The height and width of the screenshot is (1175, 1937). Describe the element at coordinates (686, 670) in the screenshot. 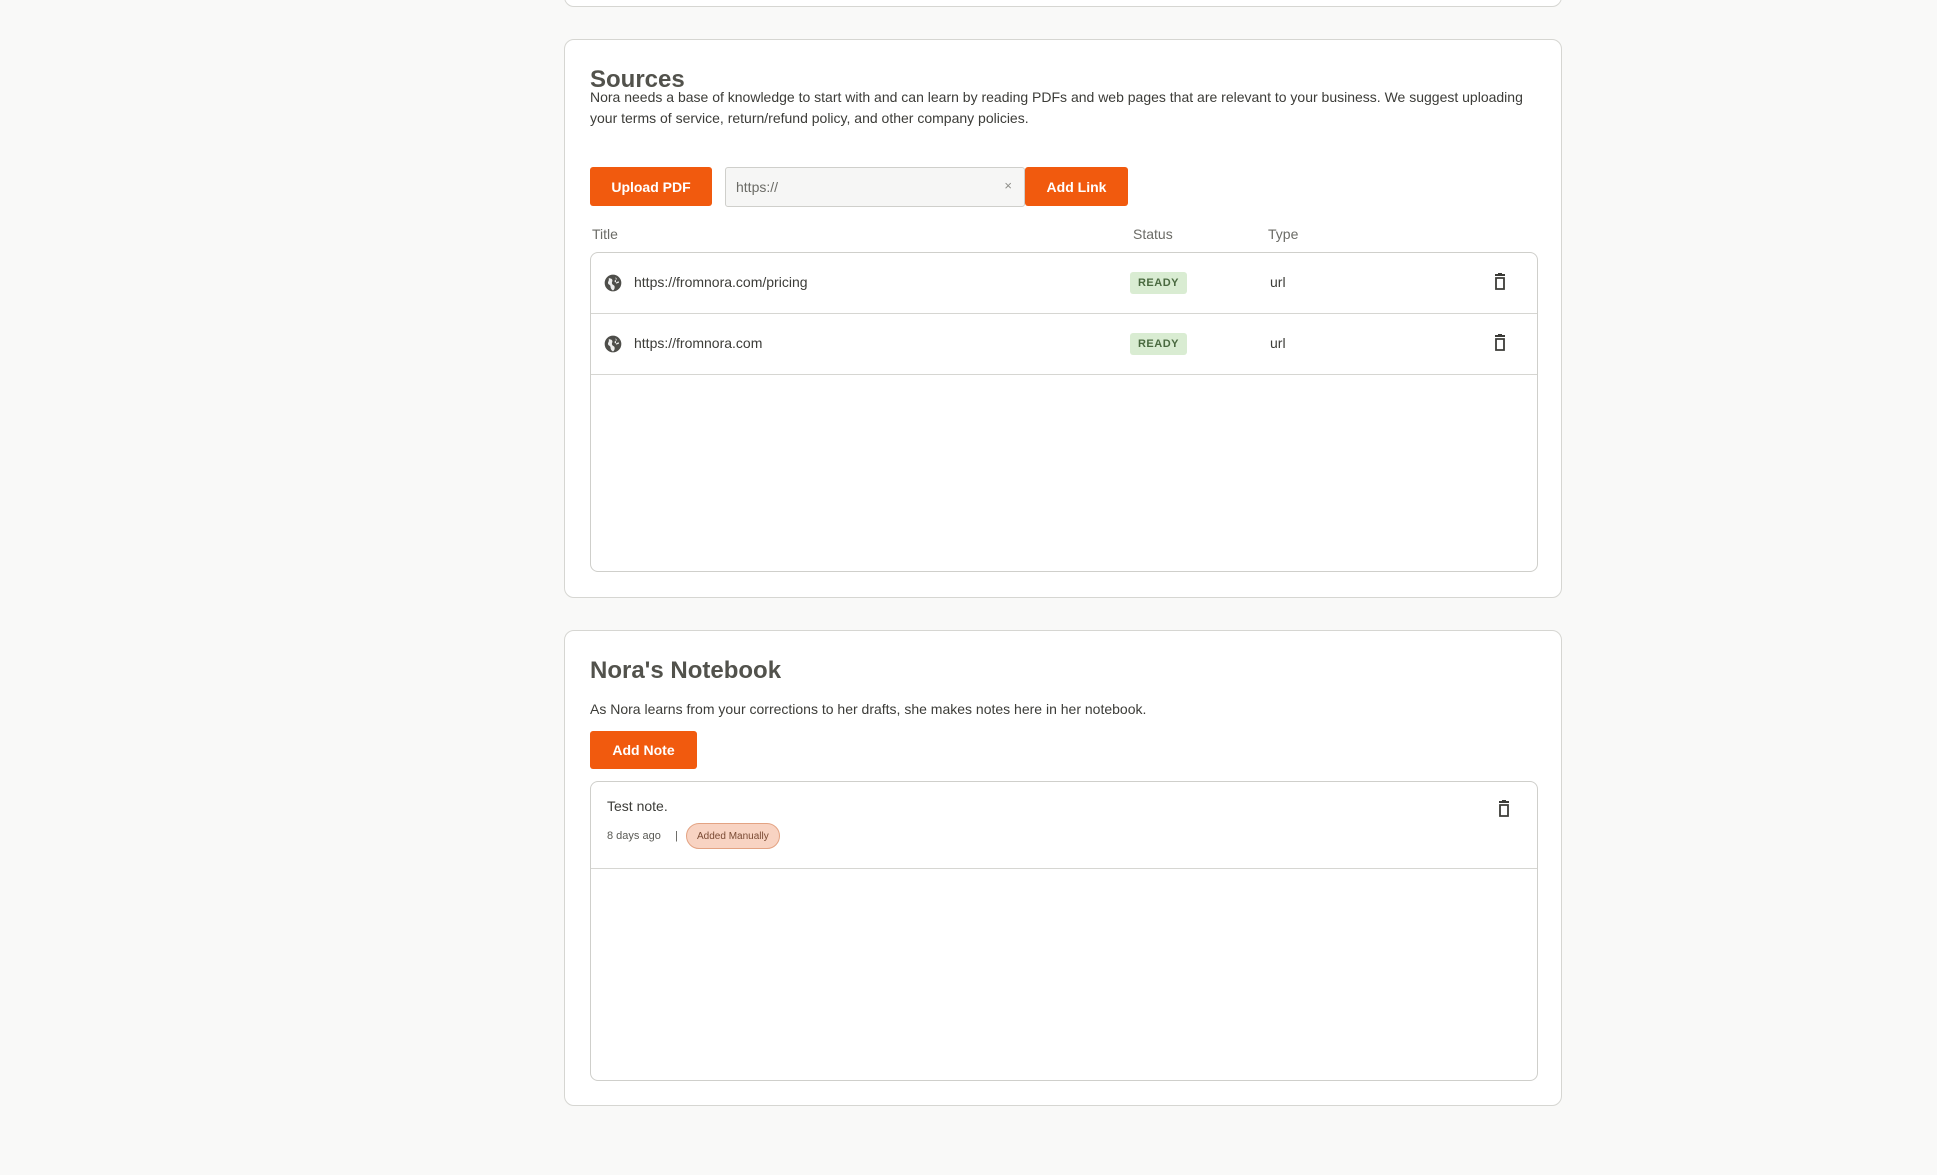

I see `notebook-title: Nora's Notebook` at that location.